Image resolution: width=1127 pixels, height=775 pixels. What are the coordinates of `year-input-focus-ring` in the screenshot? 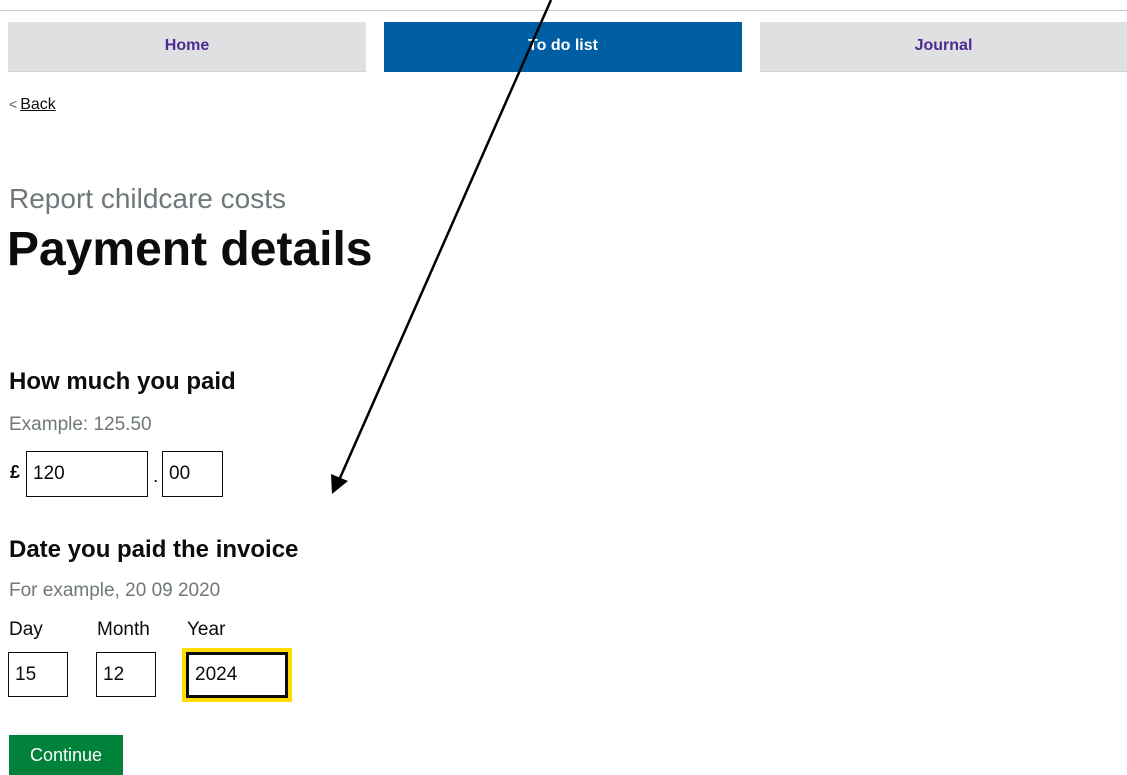 It's located at (237, 675).